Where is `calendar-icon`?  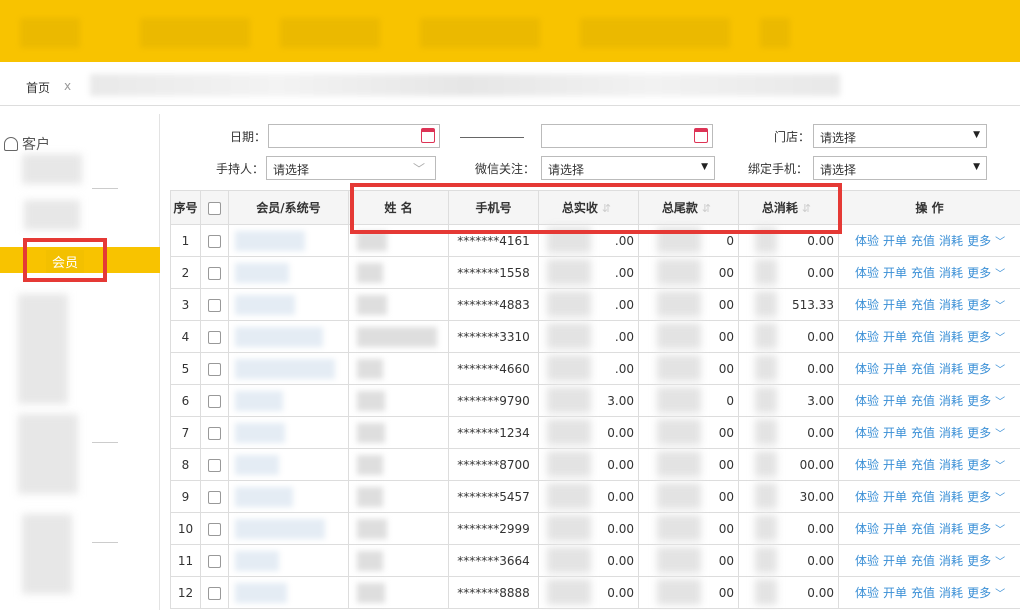 calendar-icon is located at coordinates (701, 135).